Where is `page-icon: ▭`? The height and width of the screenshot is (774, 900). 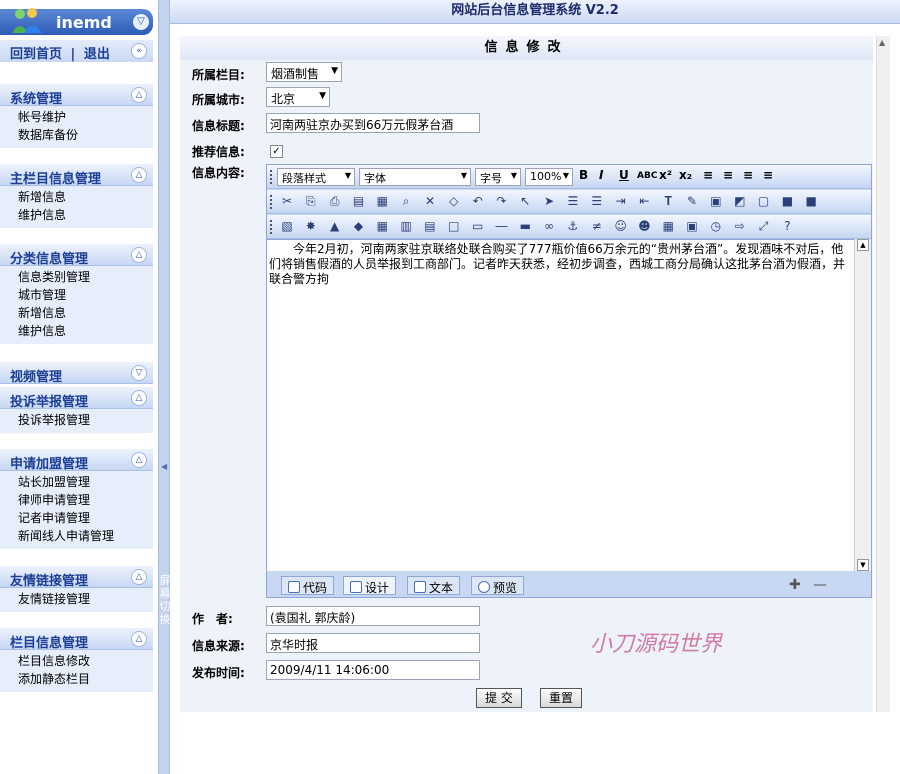 page-icon: ▭ is located at coordinates (478, 226).